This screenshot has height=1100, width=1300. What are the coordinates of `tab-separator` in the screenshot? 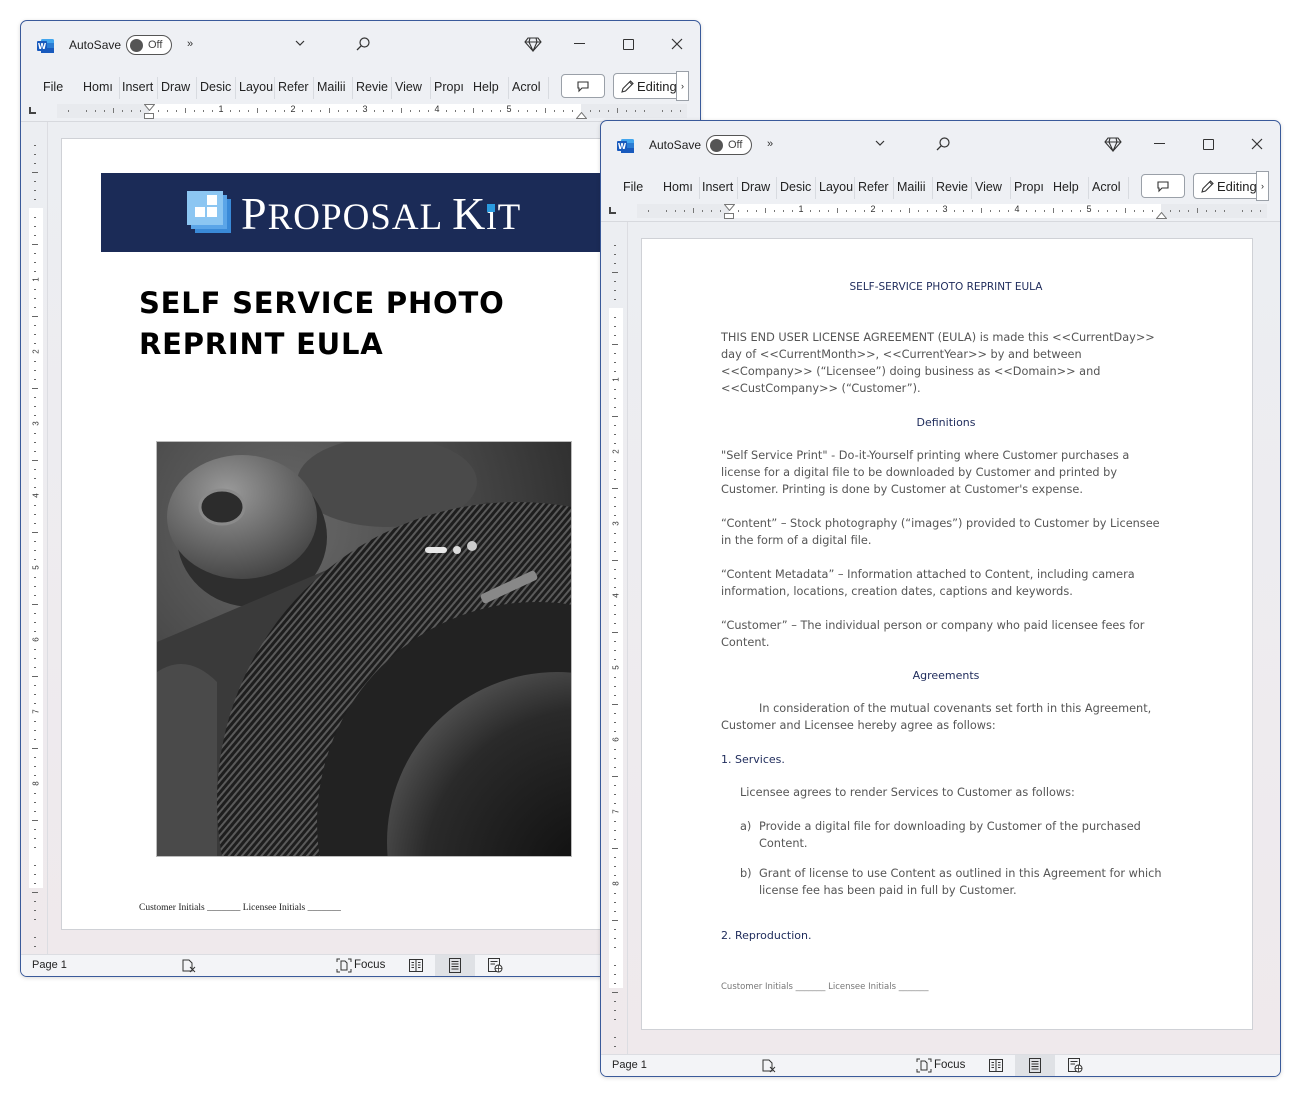 It's located at (1128, 188).